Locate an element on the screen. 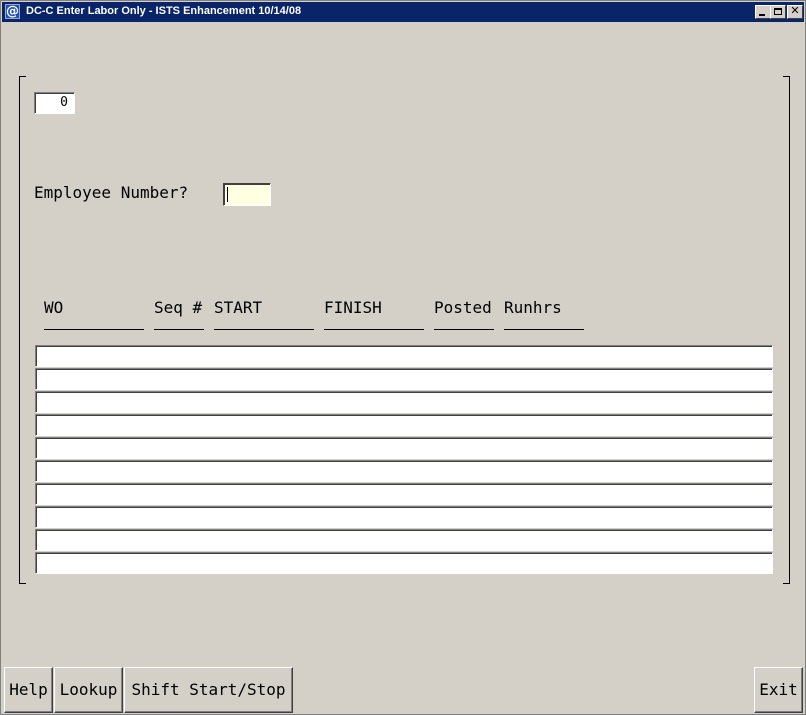 The image size is (806, 715). minimize-icon is located at coordinates (762, 15).